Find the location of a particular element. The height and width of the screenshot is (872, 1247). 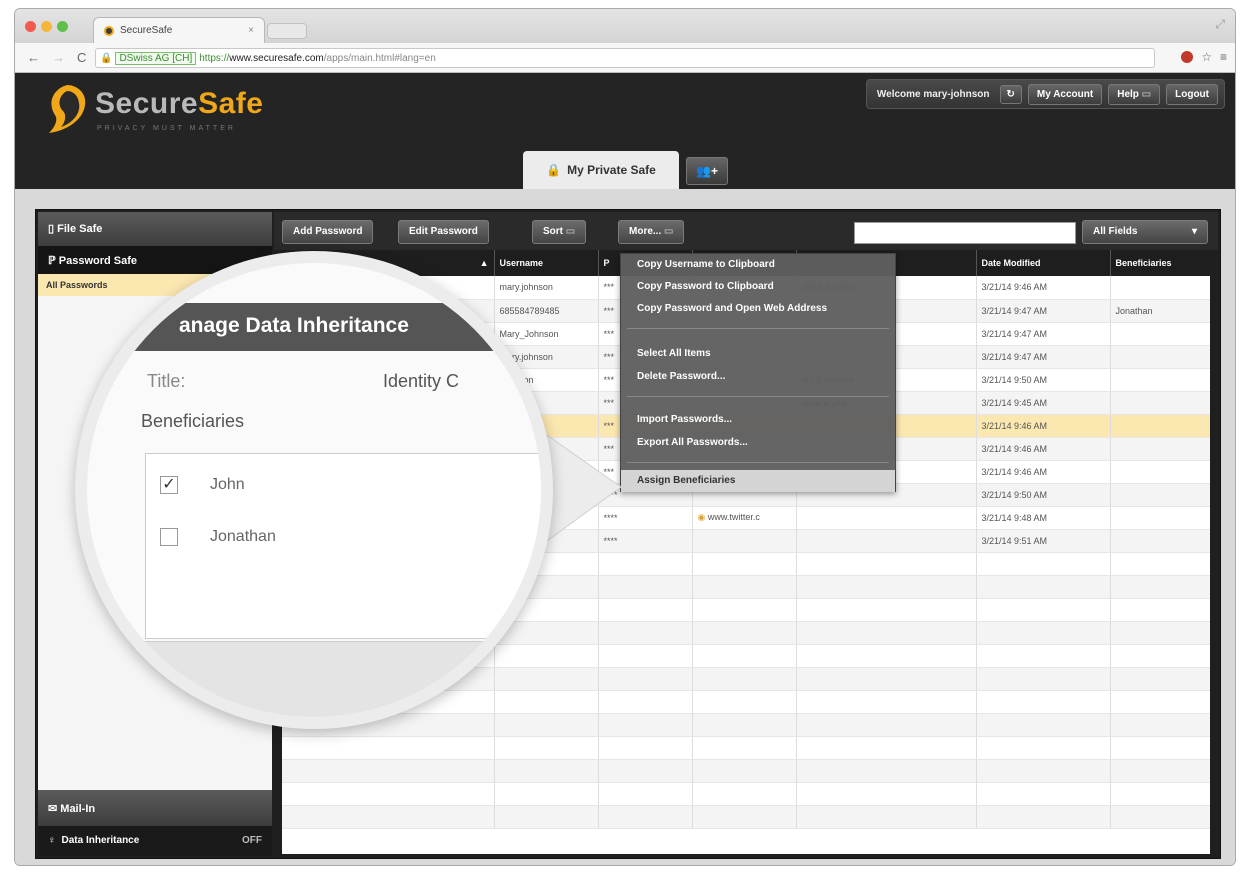

title-value: Identity C is located at coordinates (421, 381).